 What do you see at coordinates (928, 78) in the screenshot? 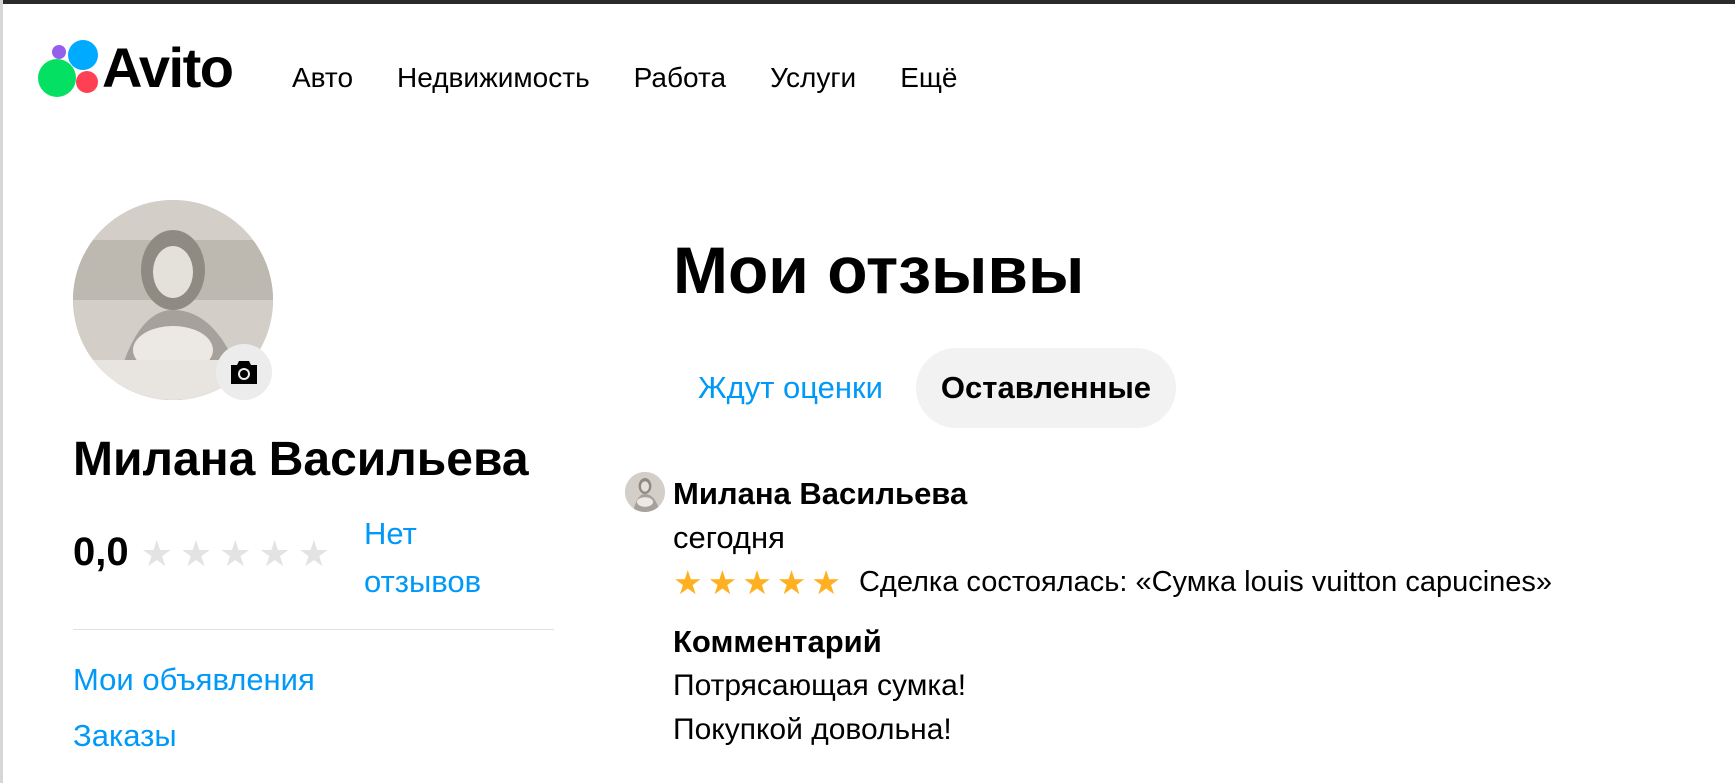
I see `nav-item-more: Ещё` at bounding box center [928, 78].